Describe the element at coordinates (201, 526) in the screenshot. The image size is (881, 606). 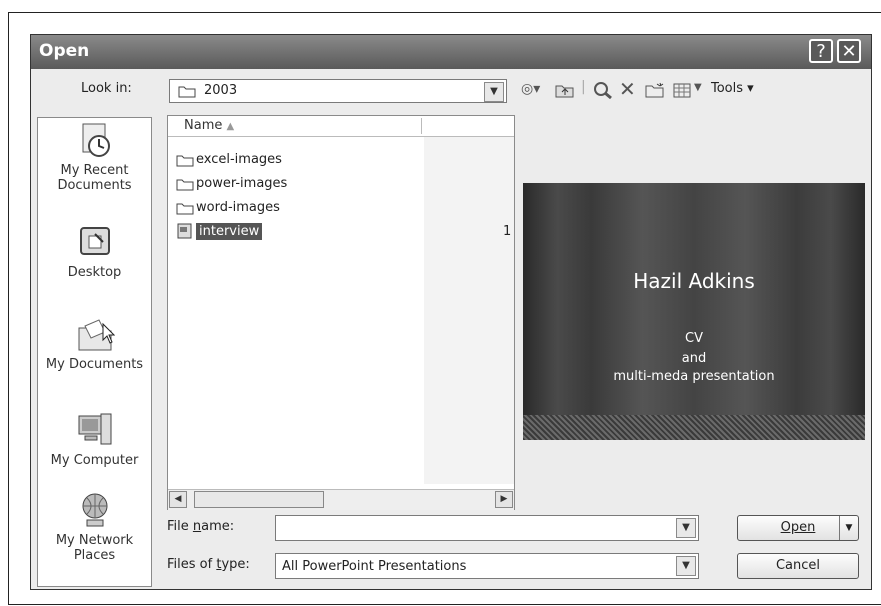
I see `file-name-label: File name:` at that location.